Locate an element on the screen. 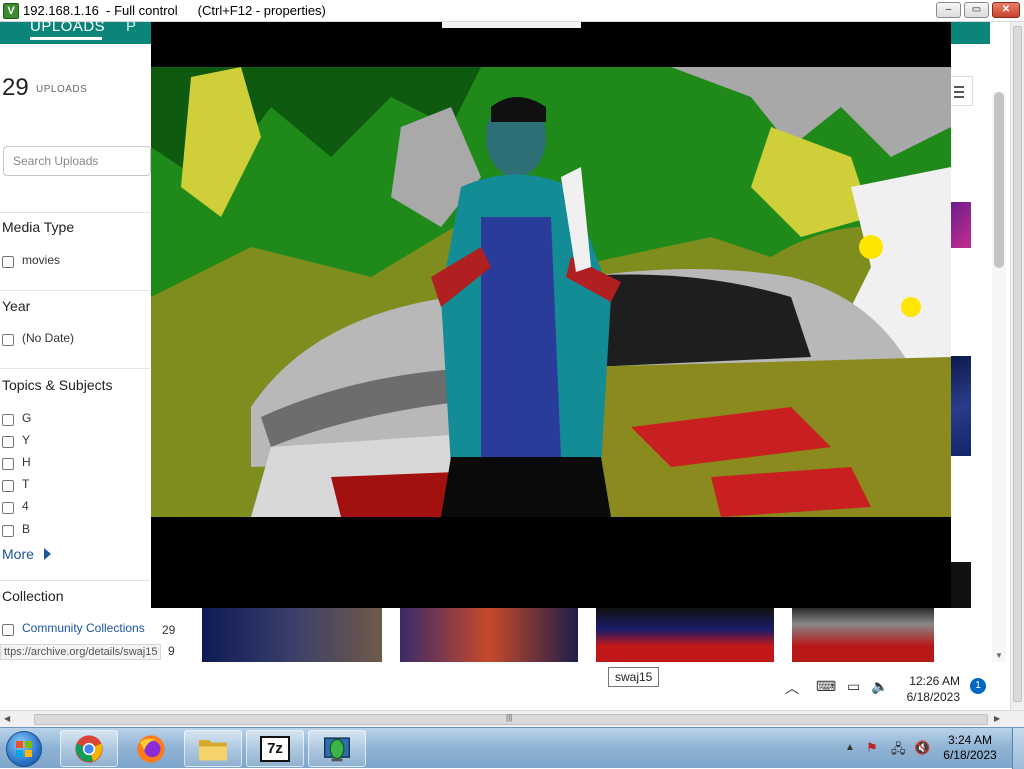 The image size is (1024, 769). facet-item-label: Y is located at coordinates (26, 440).